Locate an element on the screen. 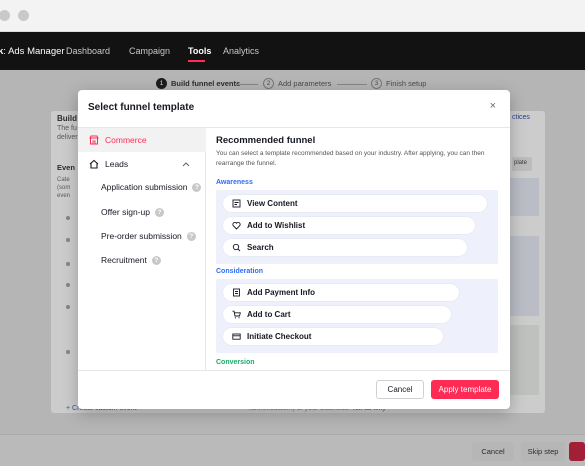 The height and width of the screenshot is (466, 585). event-label: Add to Cart is located at coordinates (269, 314).